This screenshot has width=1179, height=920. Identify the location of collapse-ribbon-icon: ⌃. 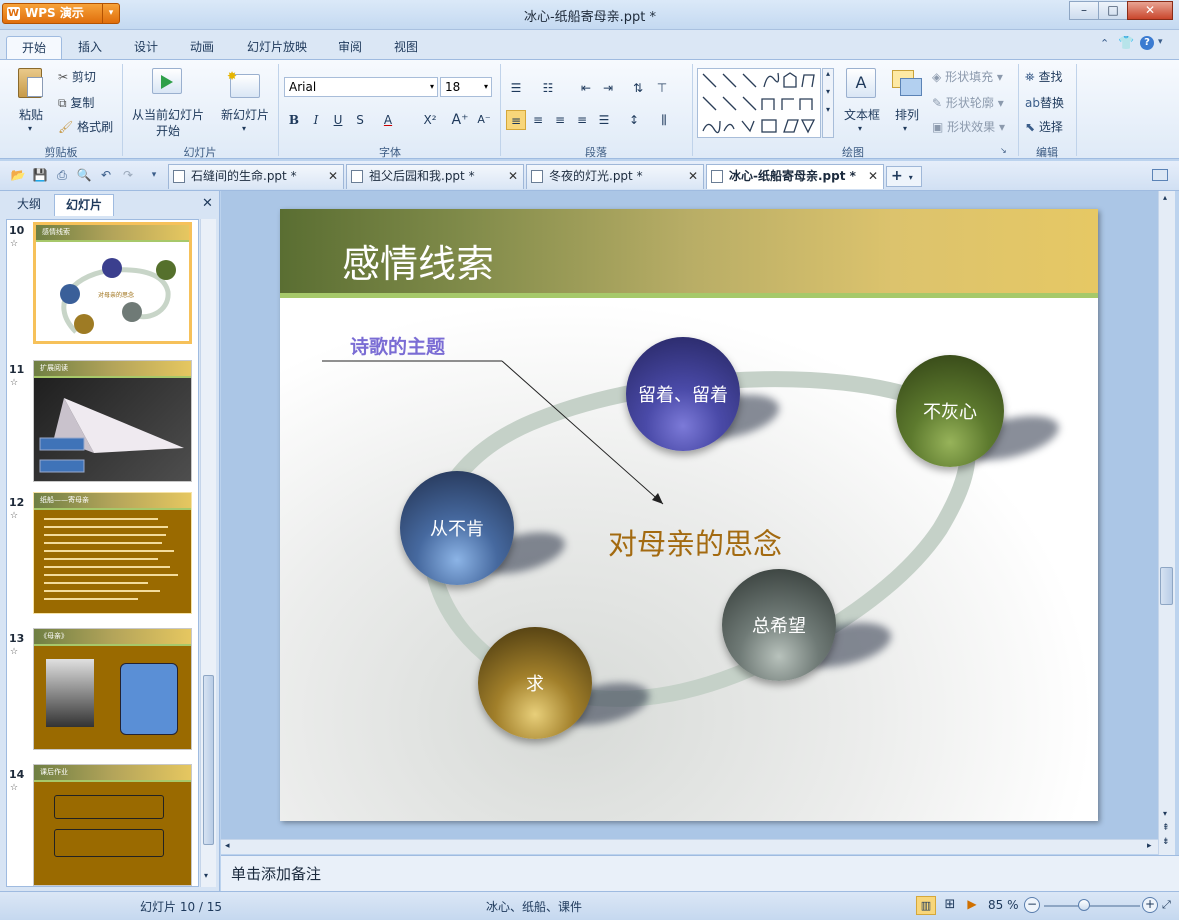
(1104, 43).